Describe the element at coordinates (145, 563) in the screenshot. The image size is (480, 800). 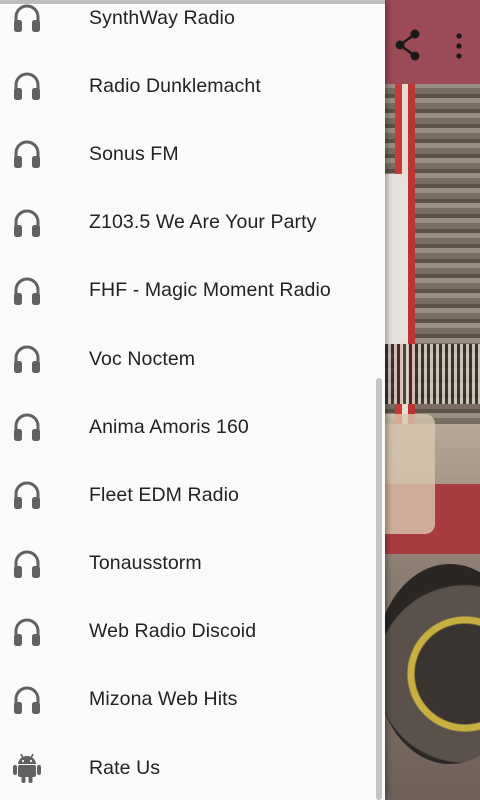
I see `drawer-item-label: Tonausstorm` at that location.